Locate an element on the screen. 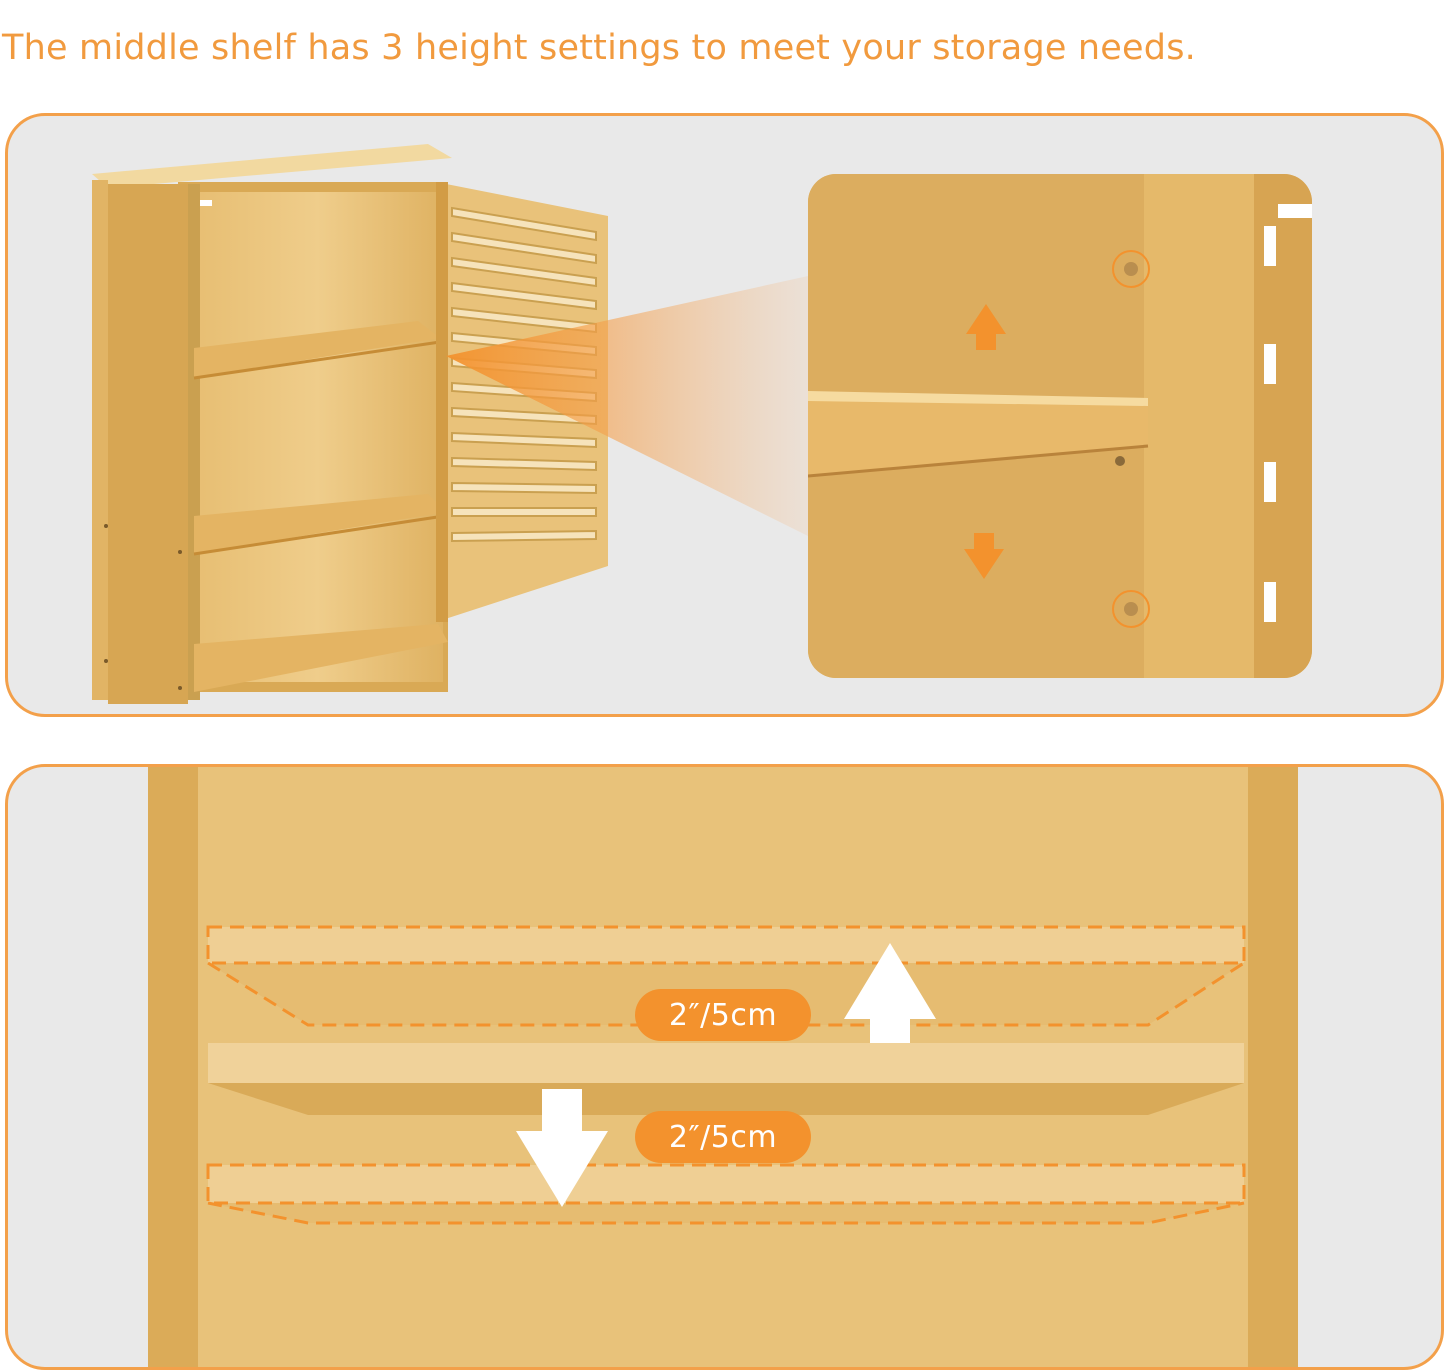 The width and height of the screenshot is (1450, 1370). cabinet is located at coordinates (350, 424).